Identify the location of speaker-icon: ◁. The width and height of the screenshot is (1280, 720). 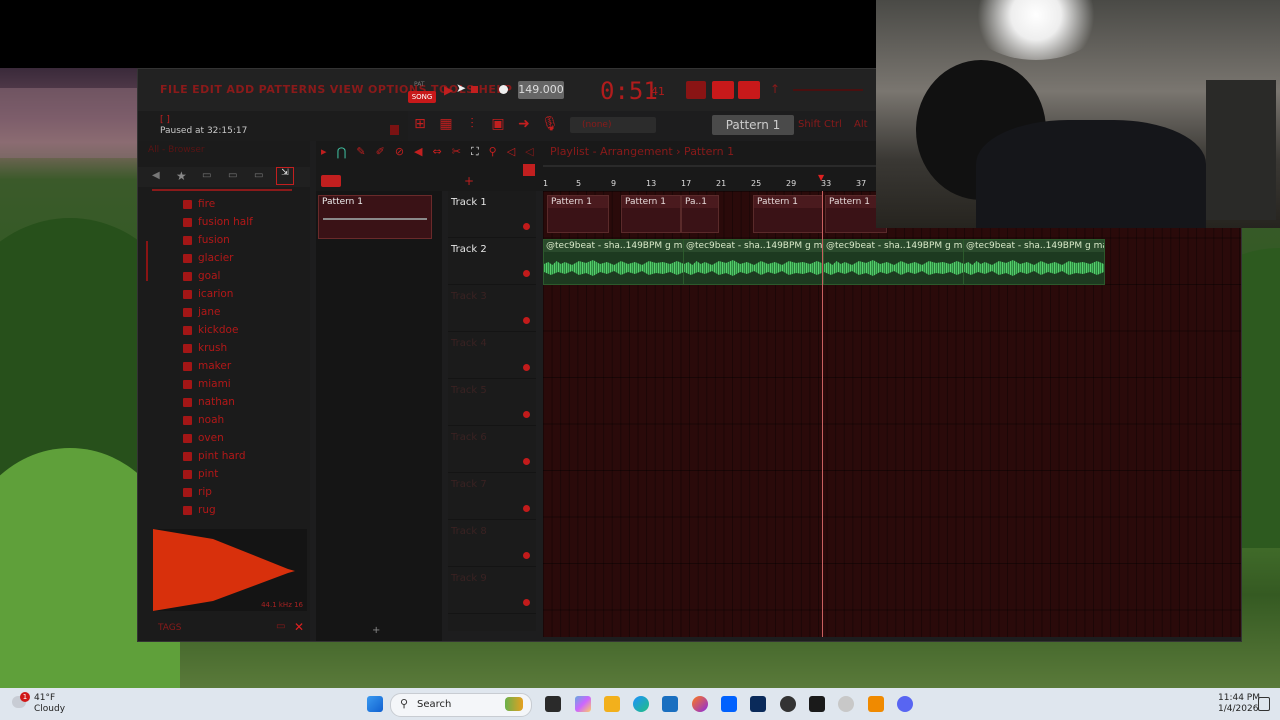
(529, 152).